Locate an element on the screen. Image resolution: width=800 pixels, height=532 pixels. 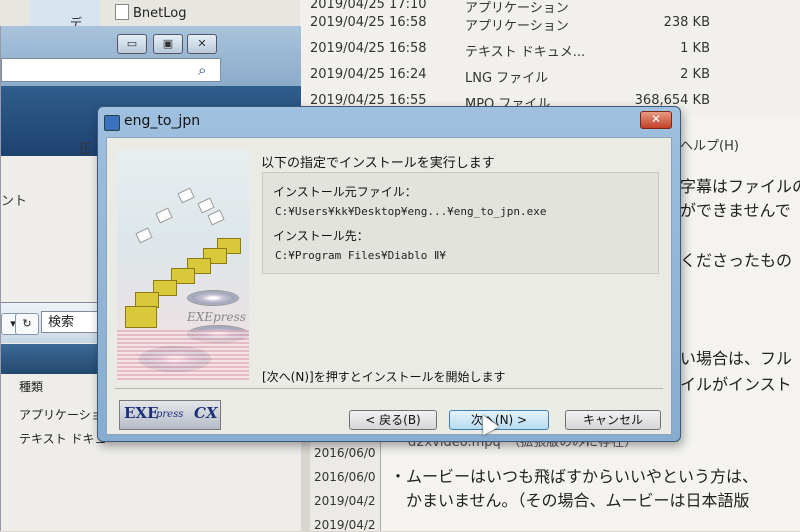
refresh-icon: ↻ is located at coordinates (27, 324).